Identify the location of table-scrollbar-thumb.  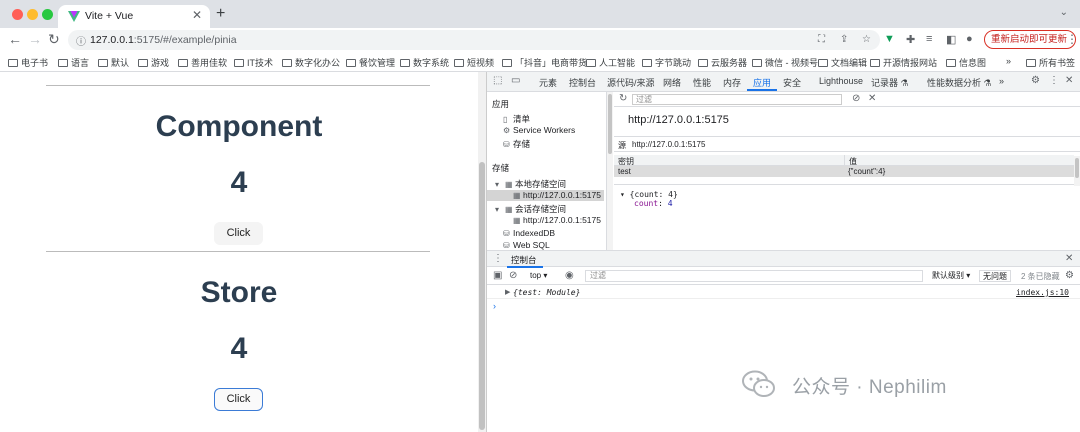
(1077, 168).